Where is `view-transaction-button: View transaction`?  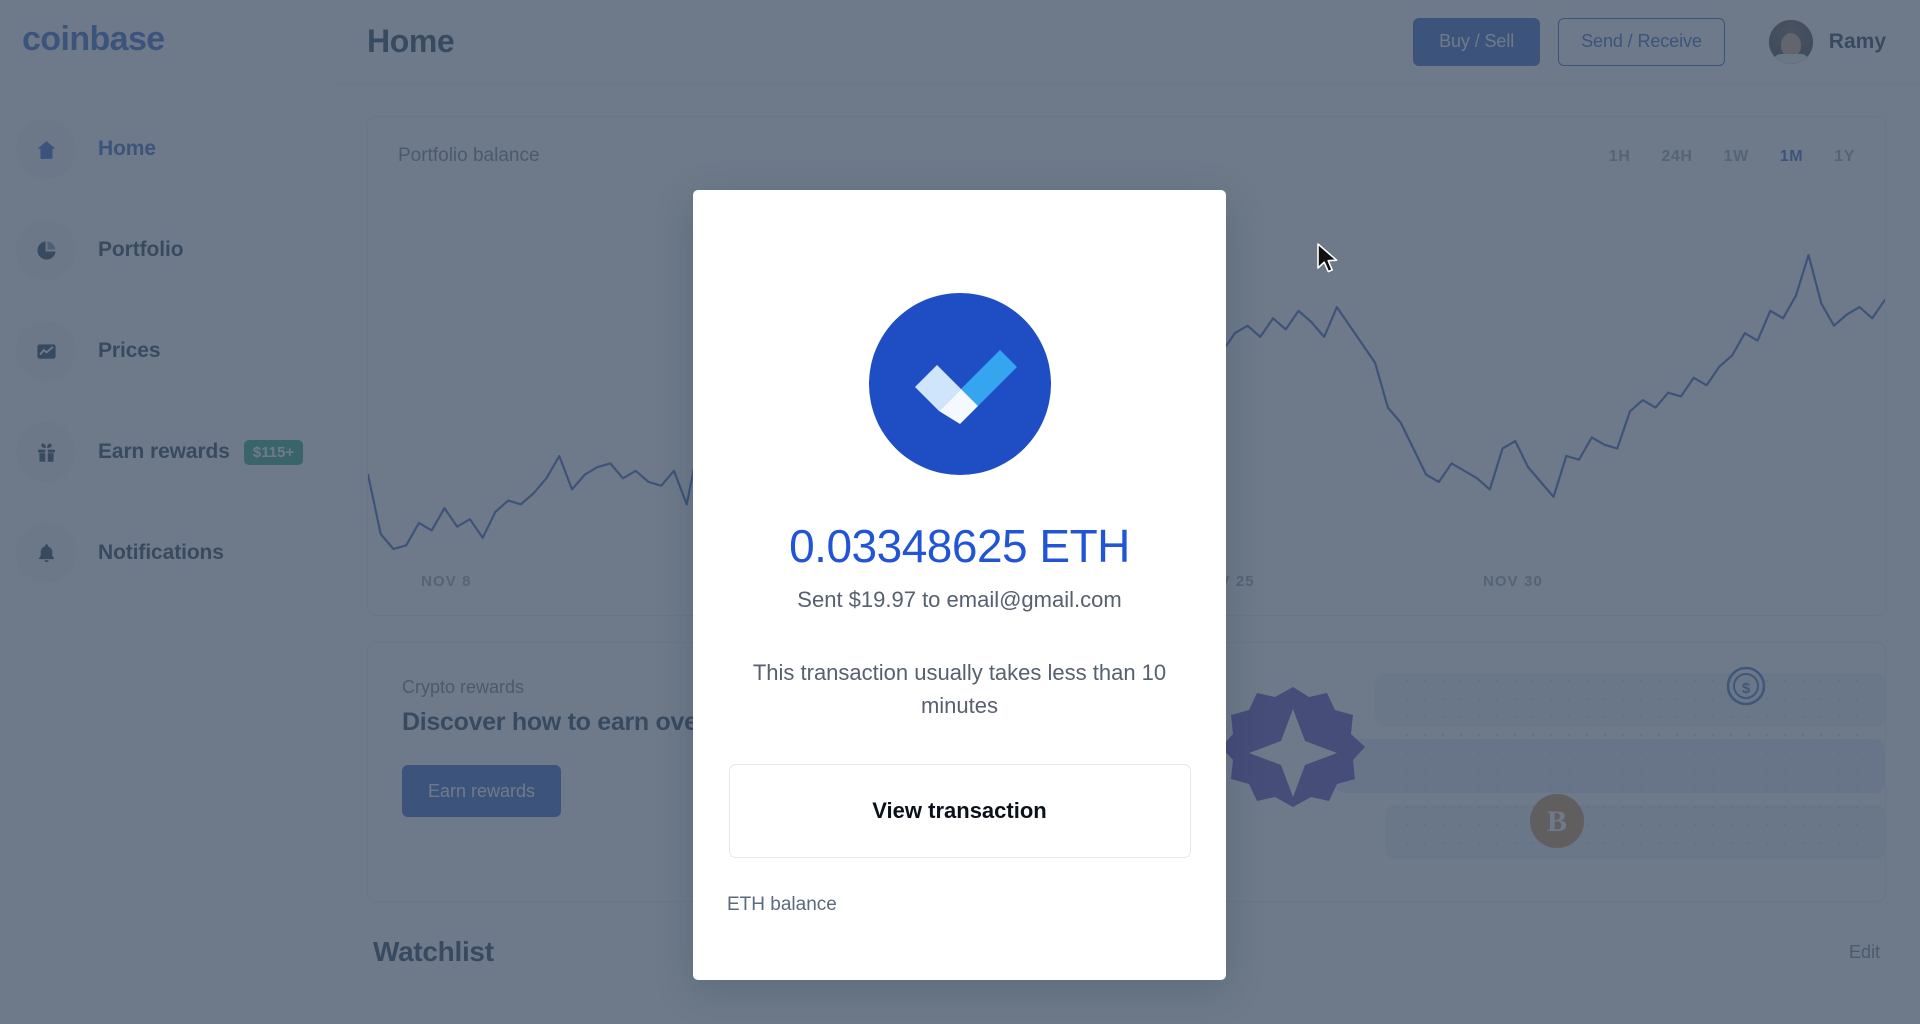
view-transaction-button: View transaction is located at coordinates (959, 811).